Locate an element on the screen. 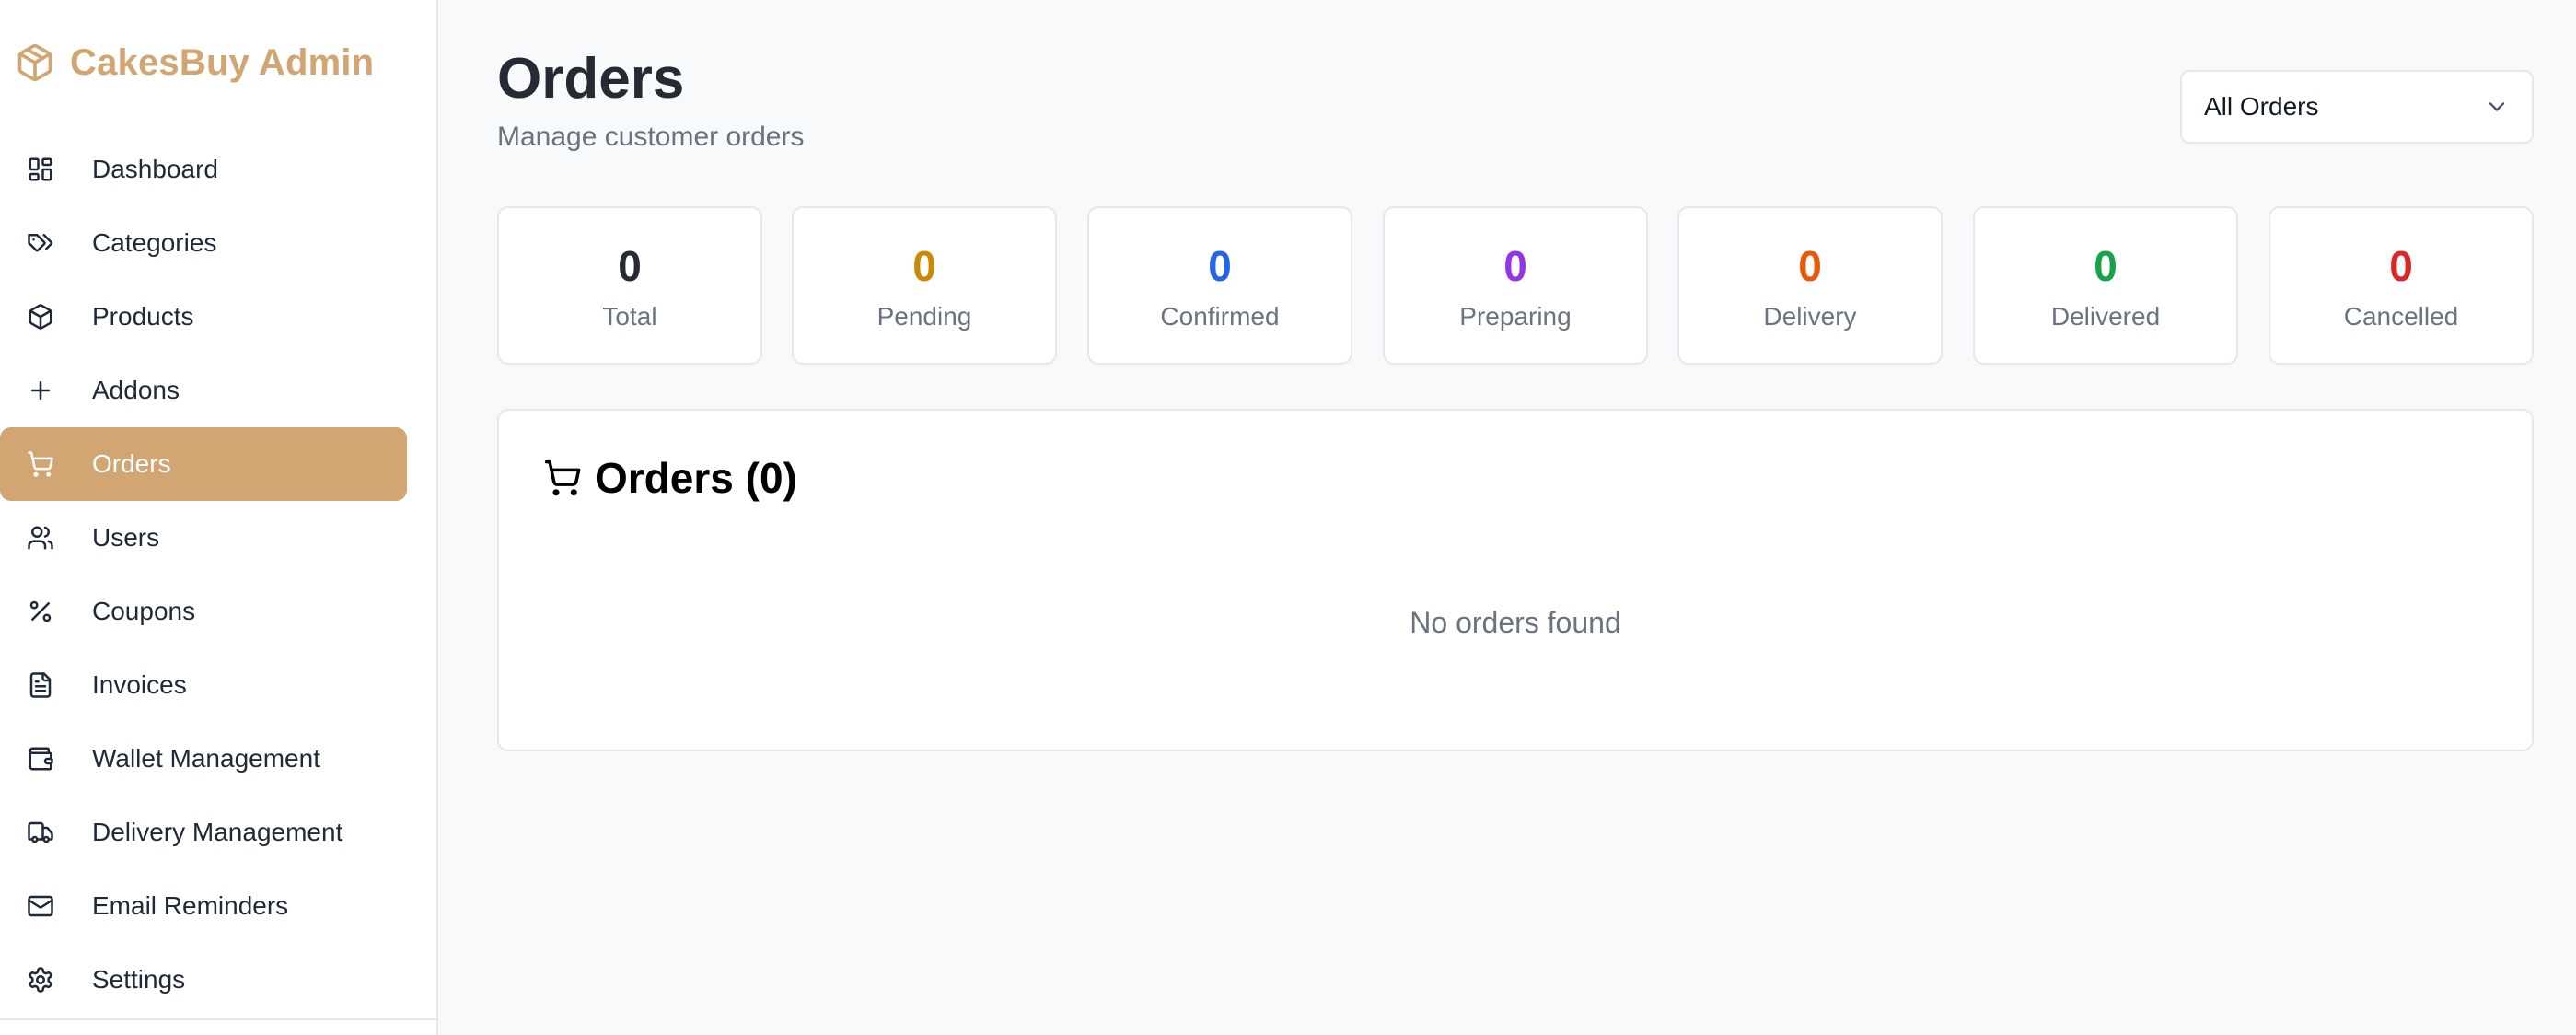 This screenshot has width=2576, height=1035. truck-icon is located at coordinates (40, 833).